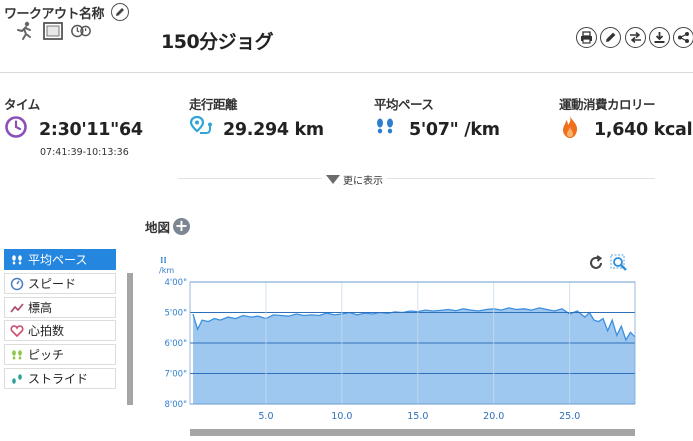  What do you see at coordinates (341, 416) in the screenshot?
I see `x-tick-label: 10.0` at bounding box center [341, 416].